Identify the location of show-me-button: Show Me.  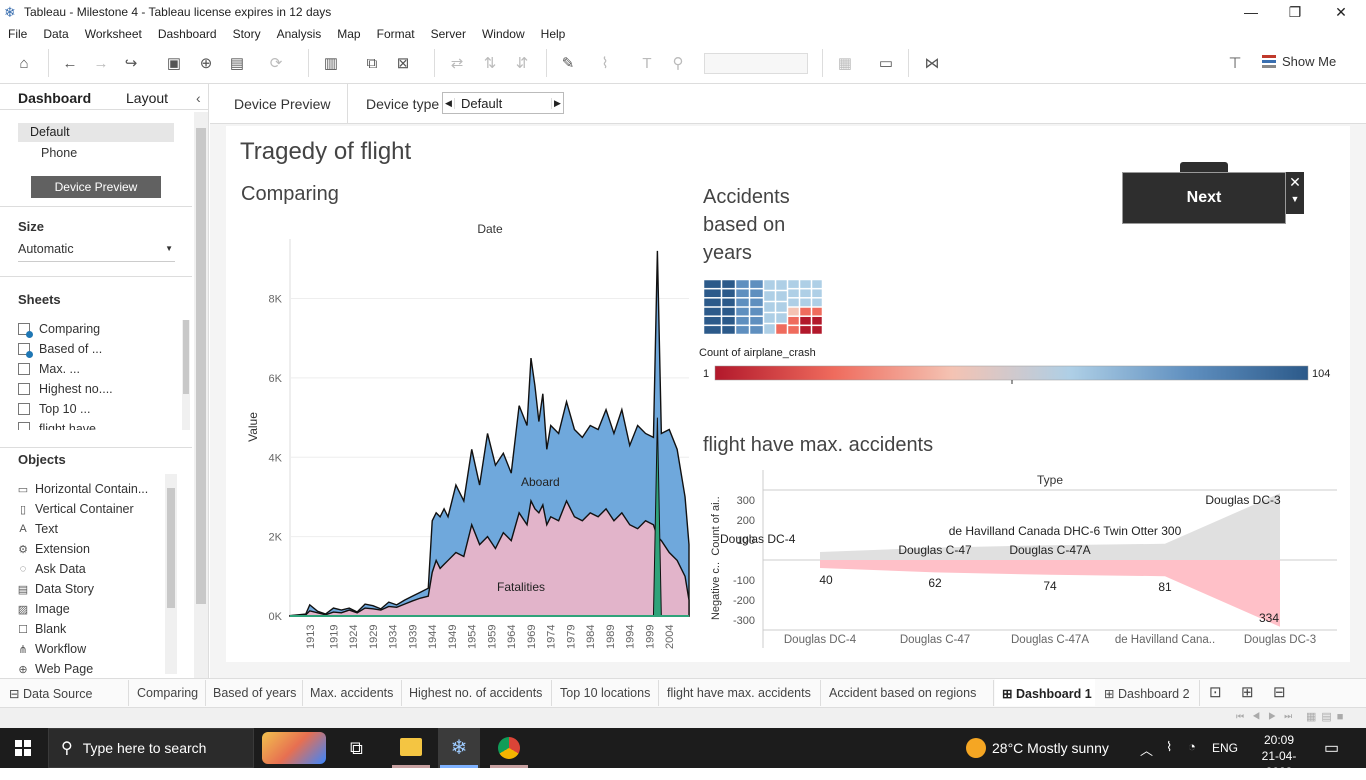
(1299, 61).